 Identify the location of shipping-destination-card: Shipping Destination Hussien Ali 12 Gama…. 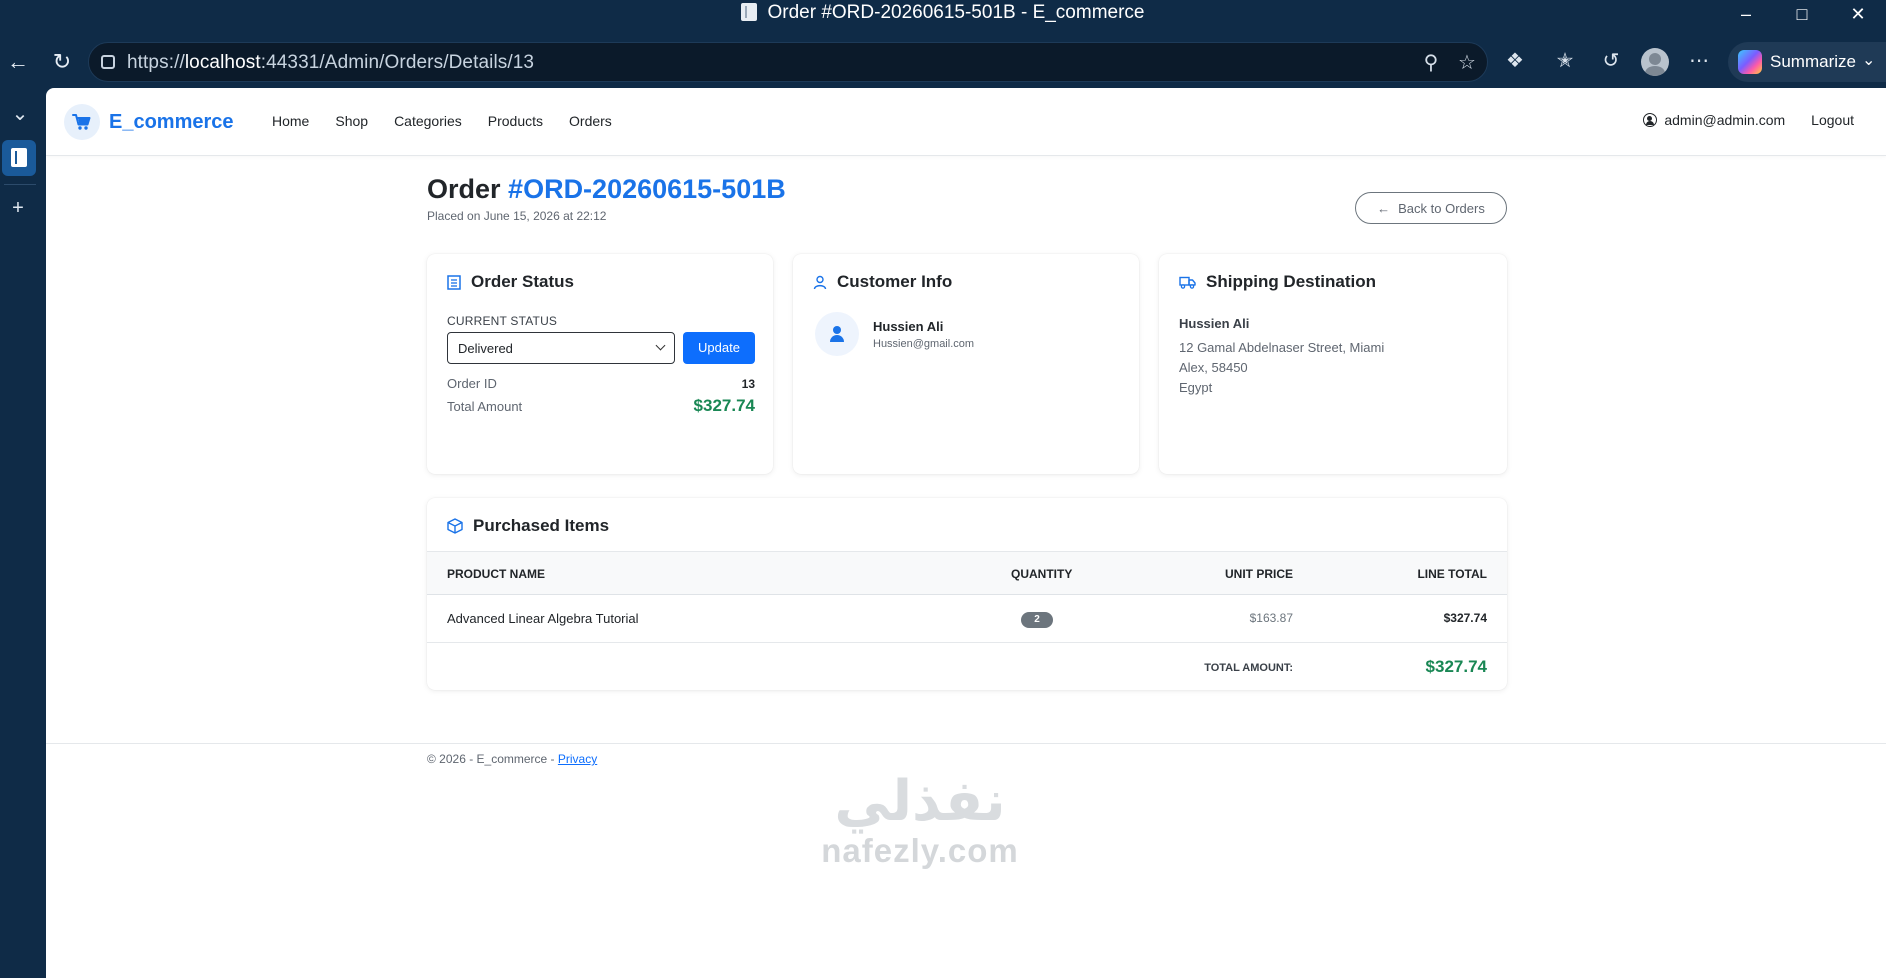
(1333, 364).